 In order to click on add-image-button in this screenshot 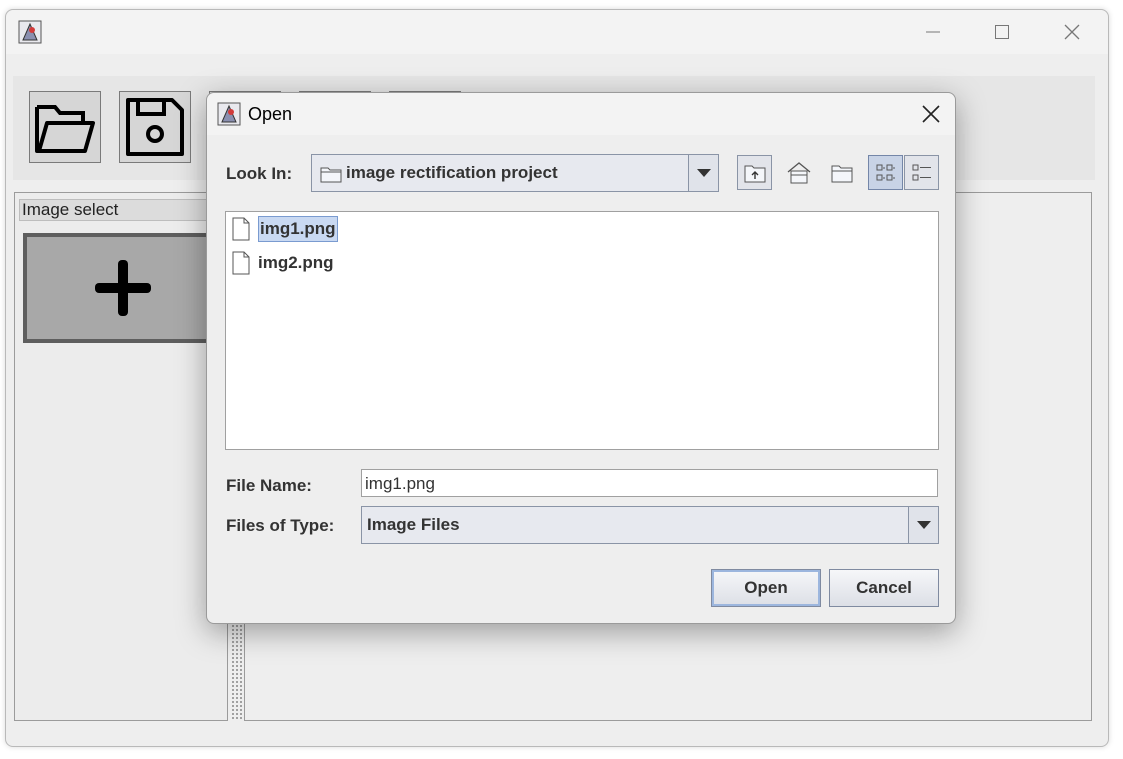, I will do `click(123, 288)`.